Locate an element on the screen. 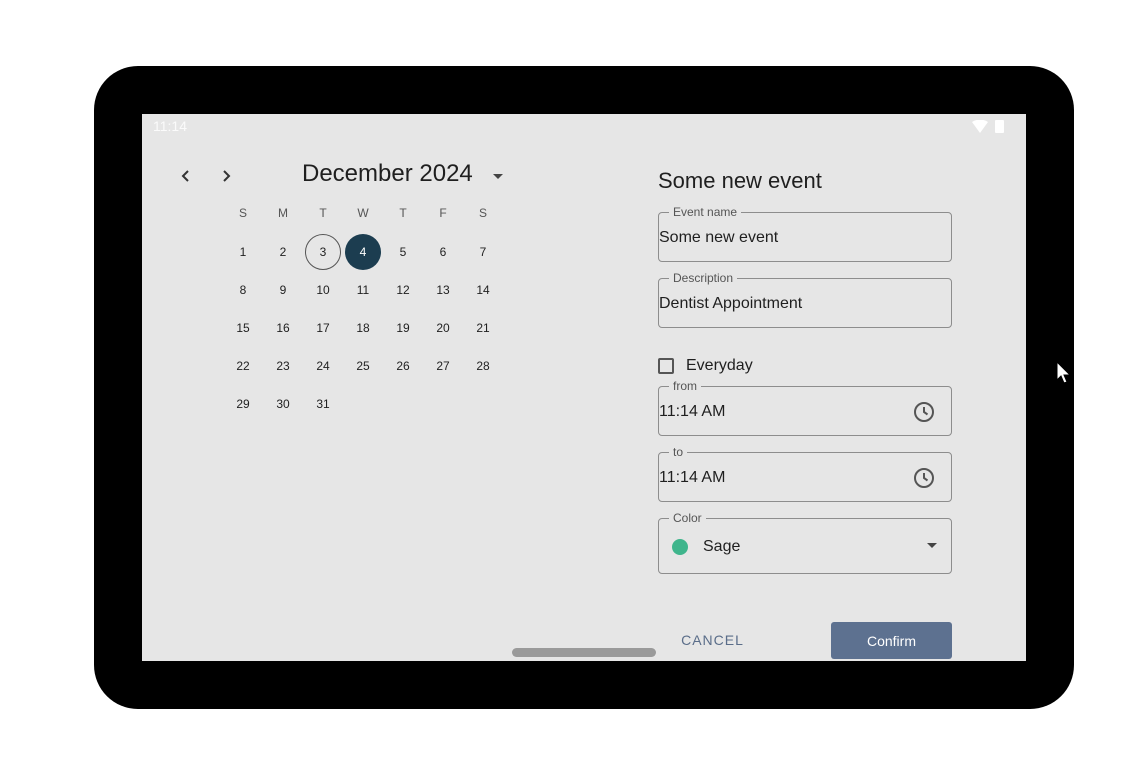 Image resolution: width=1137 pixels, height=784 pixels. battery-icon is located at coordinates (999, 126).